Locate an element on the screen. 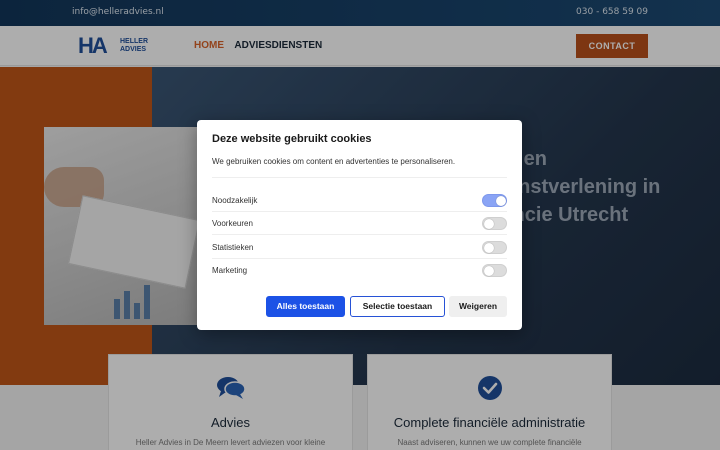 Image resolution: width=720 pixels, height=450 pixels. cookie-option-marketing: Marketing is located at coordinates (359, 270).